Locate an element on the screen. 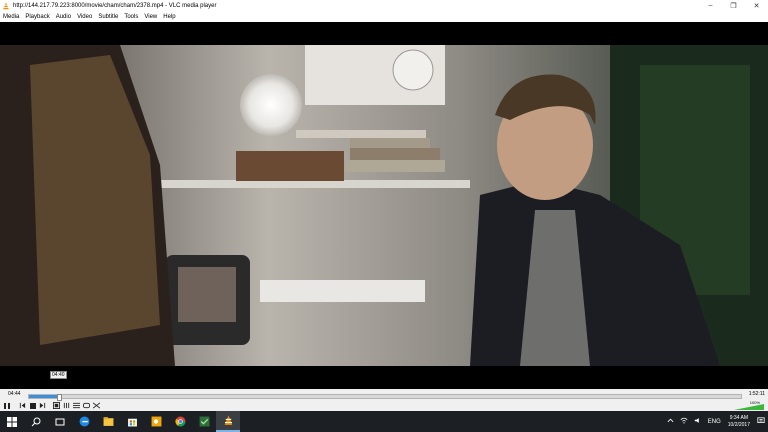 The image size is (768, 432). seek-bar is located at coordinates (385, 397).